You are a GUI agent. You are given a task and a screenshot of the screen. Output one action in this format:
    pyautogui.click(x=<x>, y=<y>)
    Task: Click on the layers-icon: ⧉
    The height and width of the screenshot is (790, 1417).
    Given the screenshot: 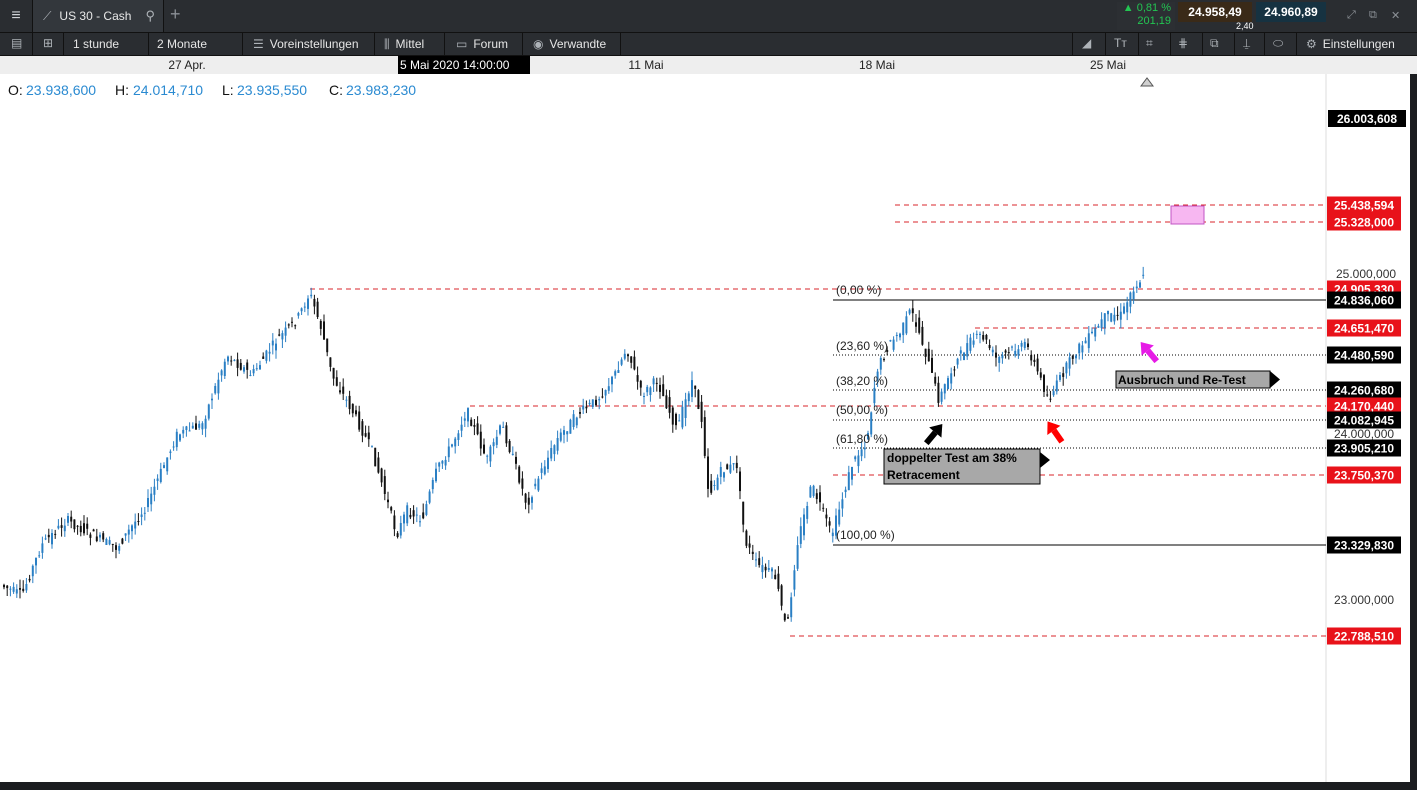 What is the action you would take?
    pyautogui.click(x=1214, y=43)
    